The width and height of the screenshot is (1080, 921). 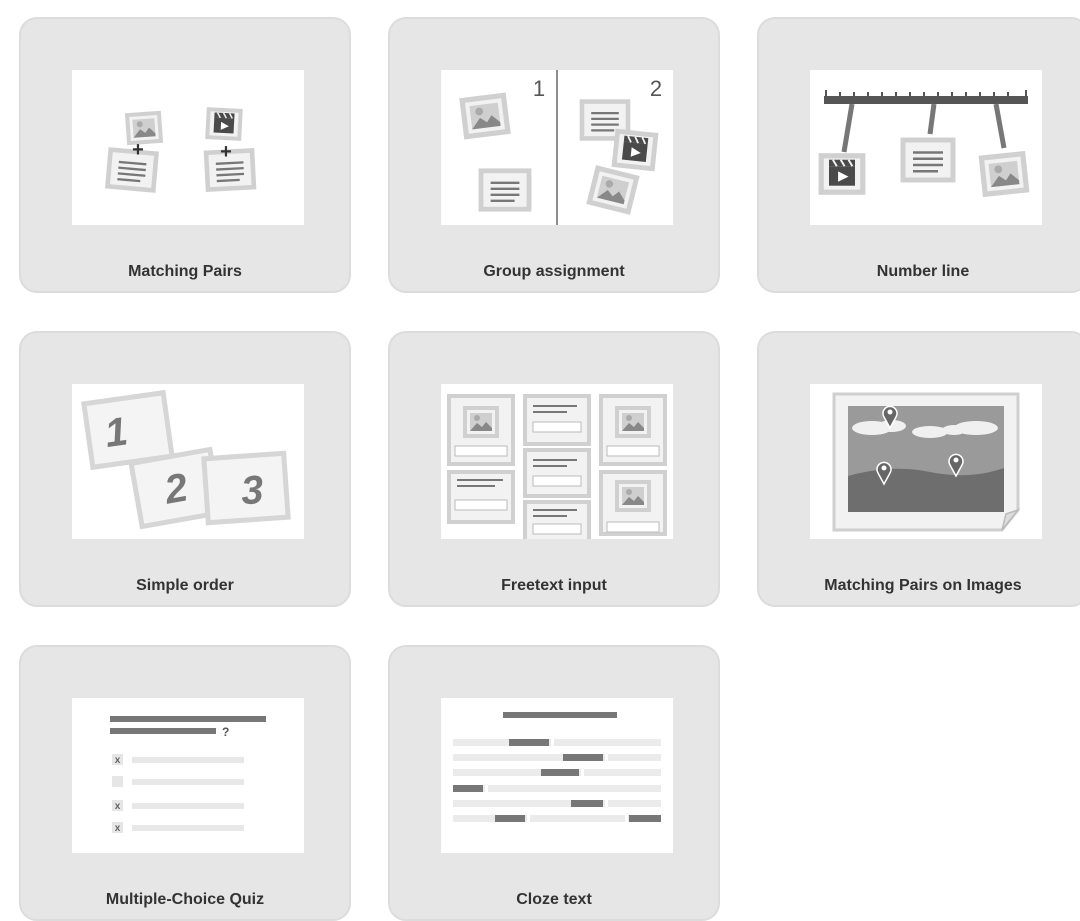 I want to click on template-card-freetext-input: Freetext input, so click(x=554, y=469).